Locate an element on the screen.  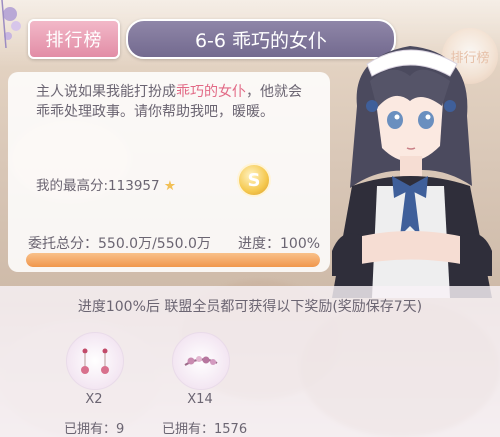
earring-icon is located at coordinates (95, 361).